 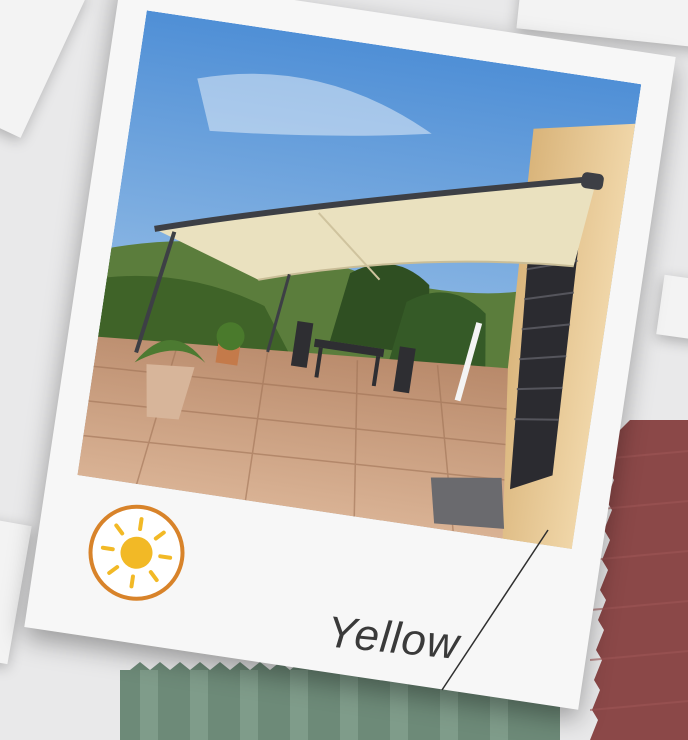 I want to click on background-card-top-left, so click(x=44, y=69).